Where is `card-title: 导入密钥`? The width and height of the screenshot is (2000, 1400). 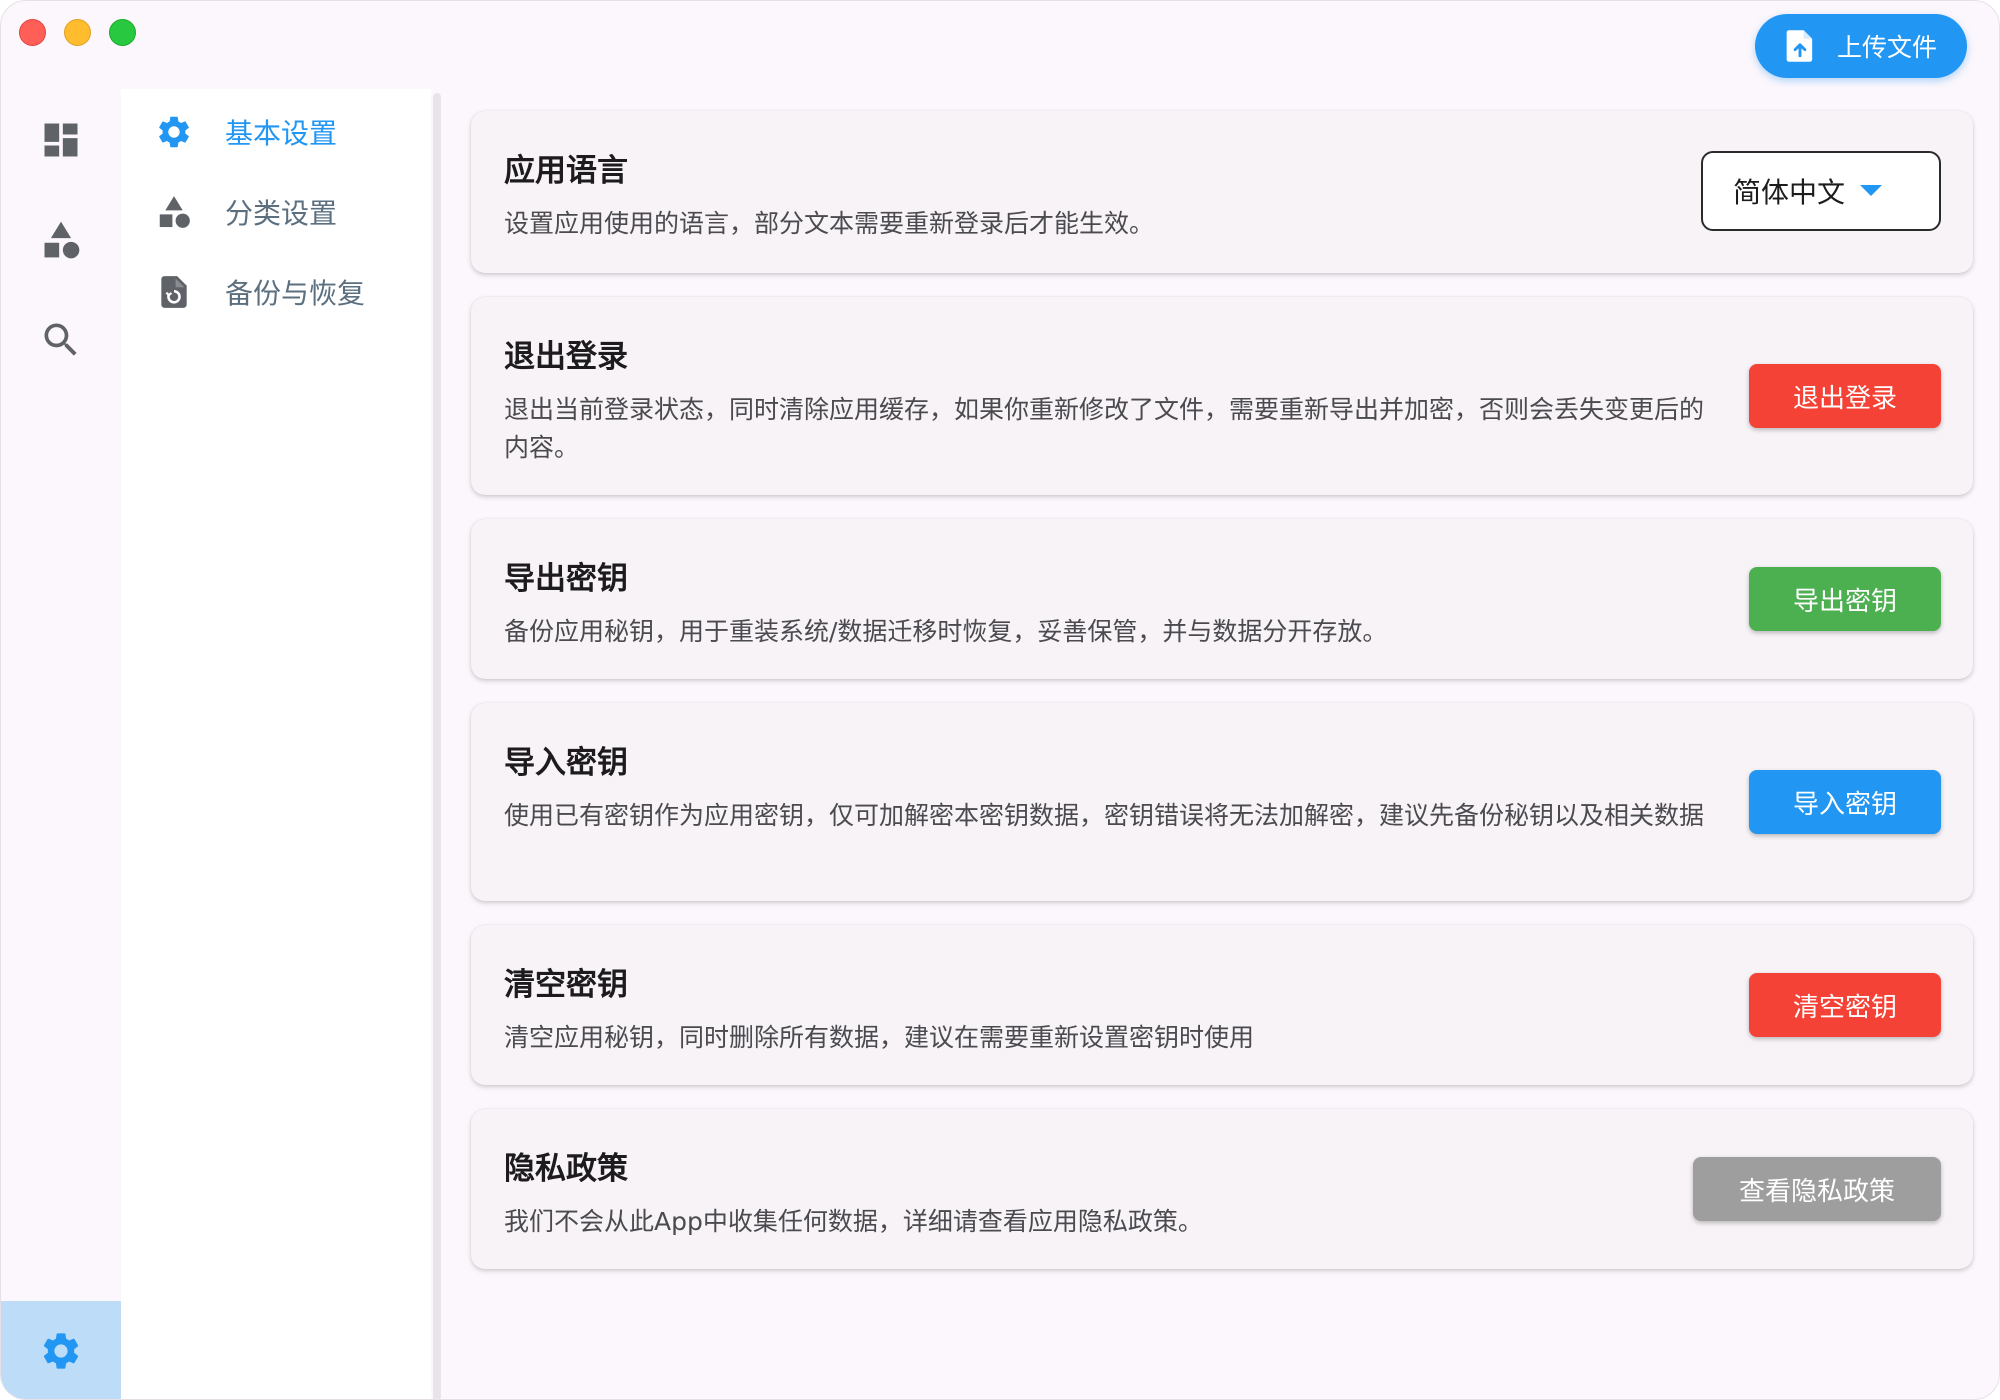 card-title: 导入密钥 is located at coordinates (566, 763).